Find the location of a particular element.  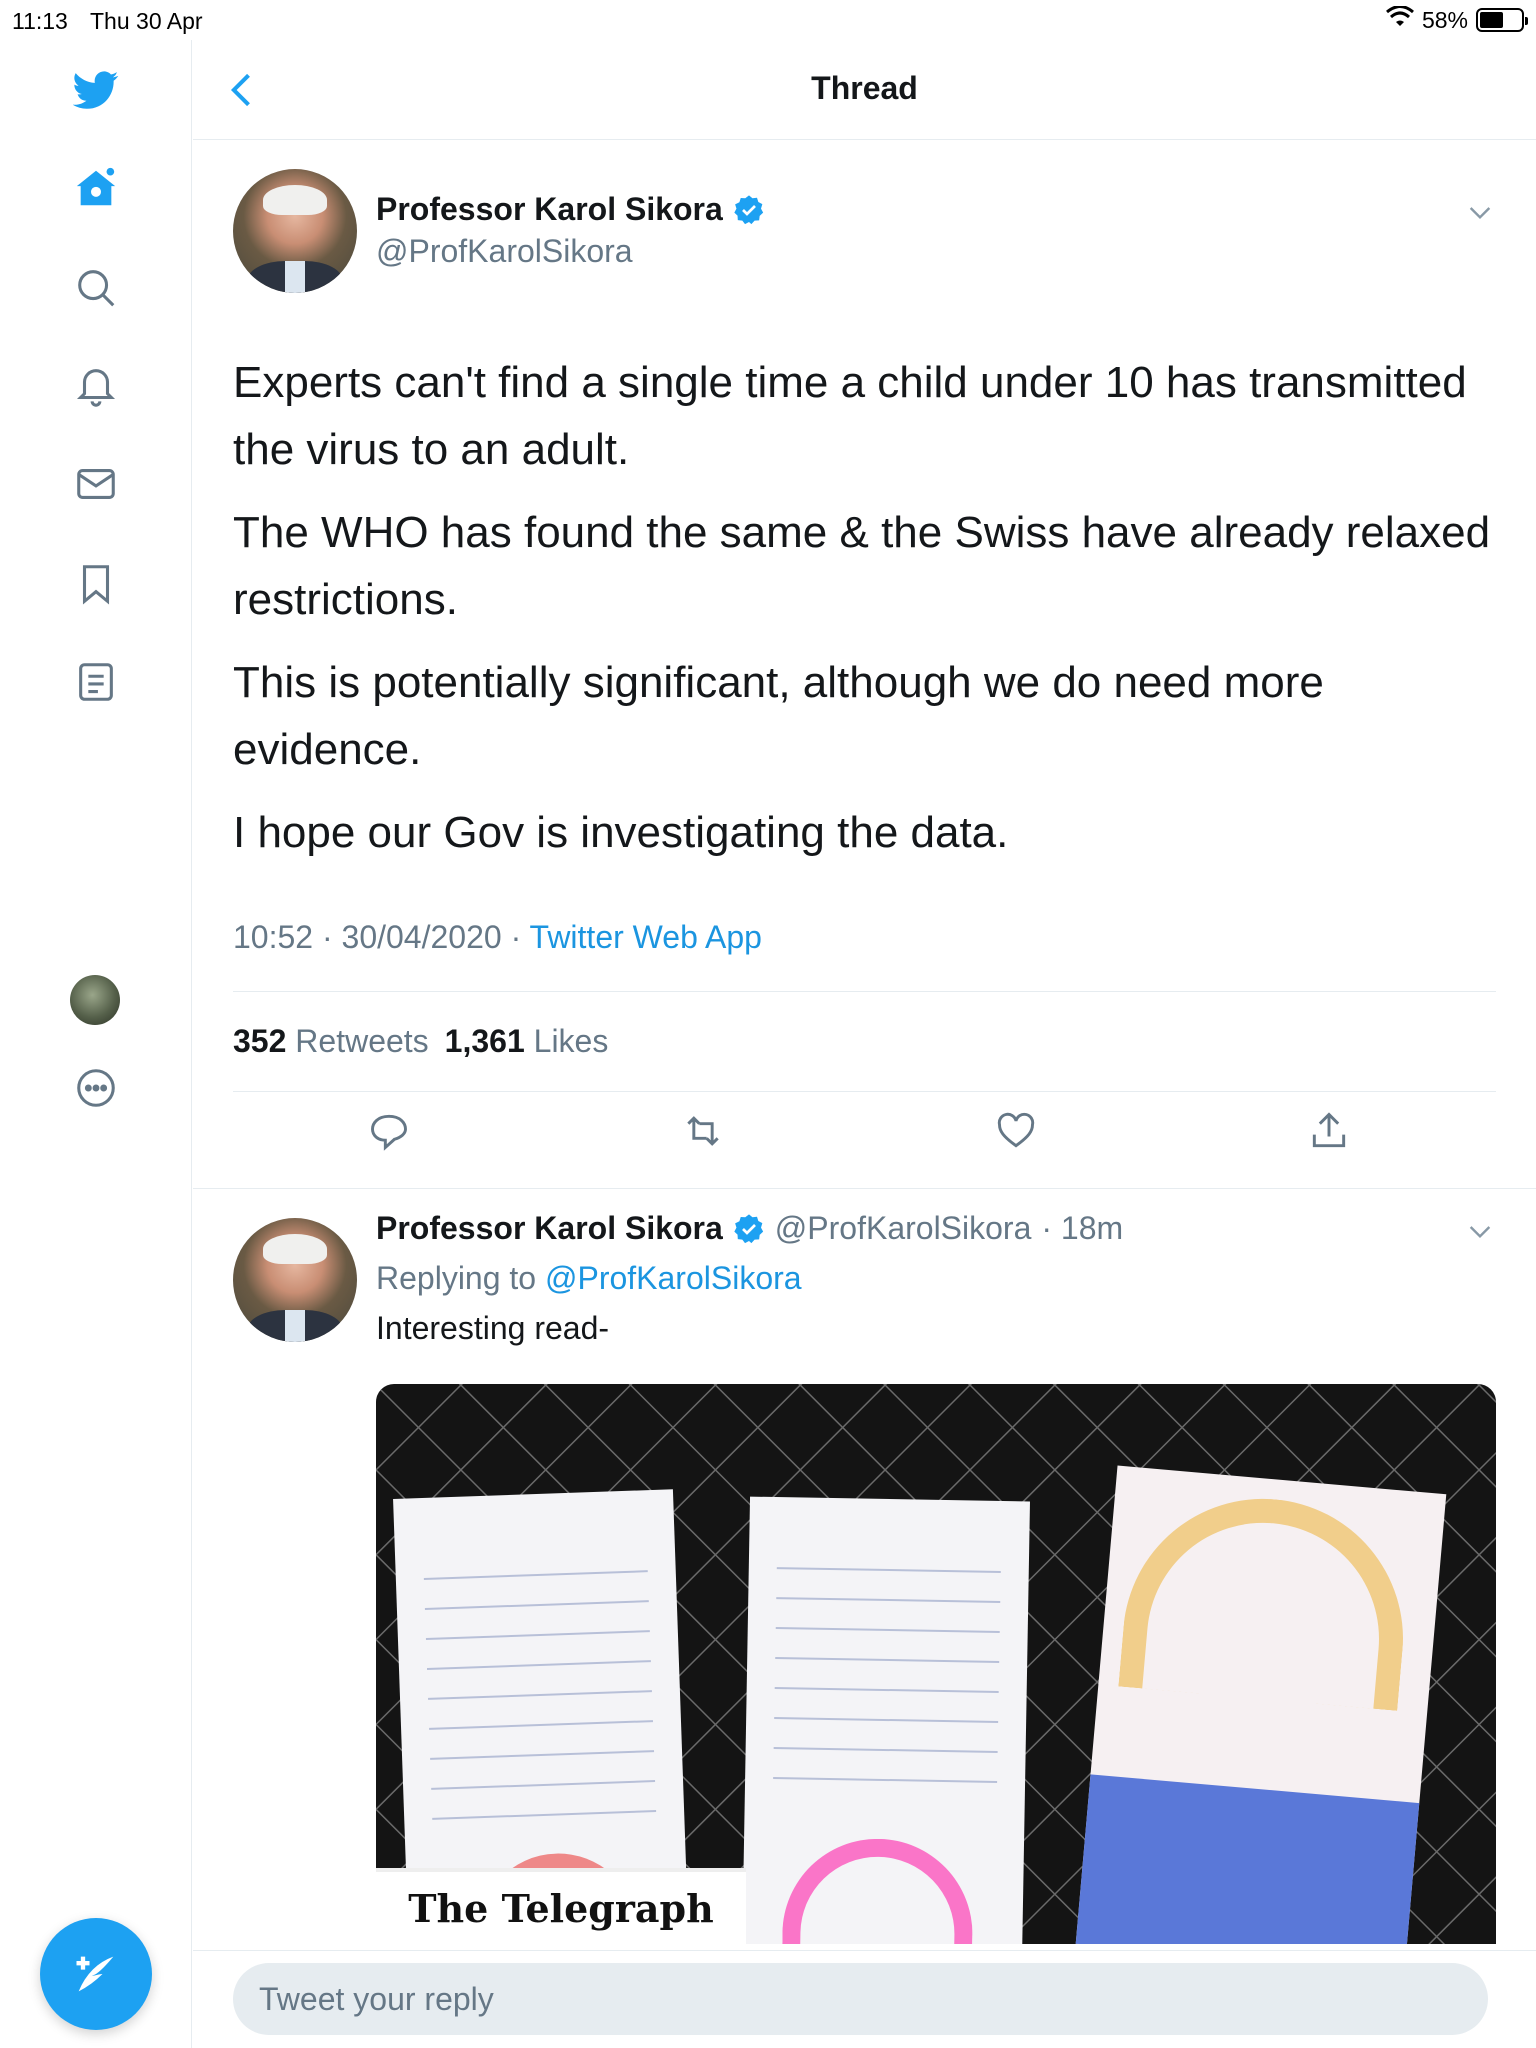

share-icon is located at coordinates (1329, 1130).